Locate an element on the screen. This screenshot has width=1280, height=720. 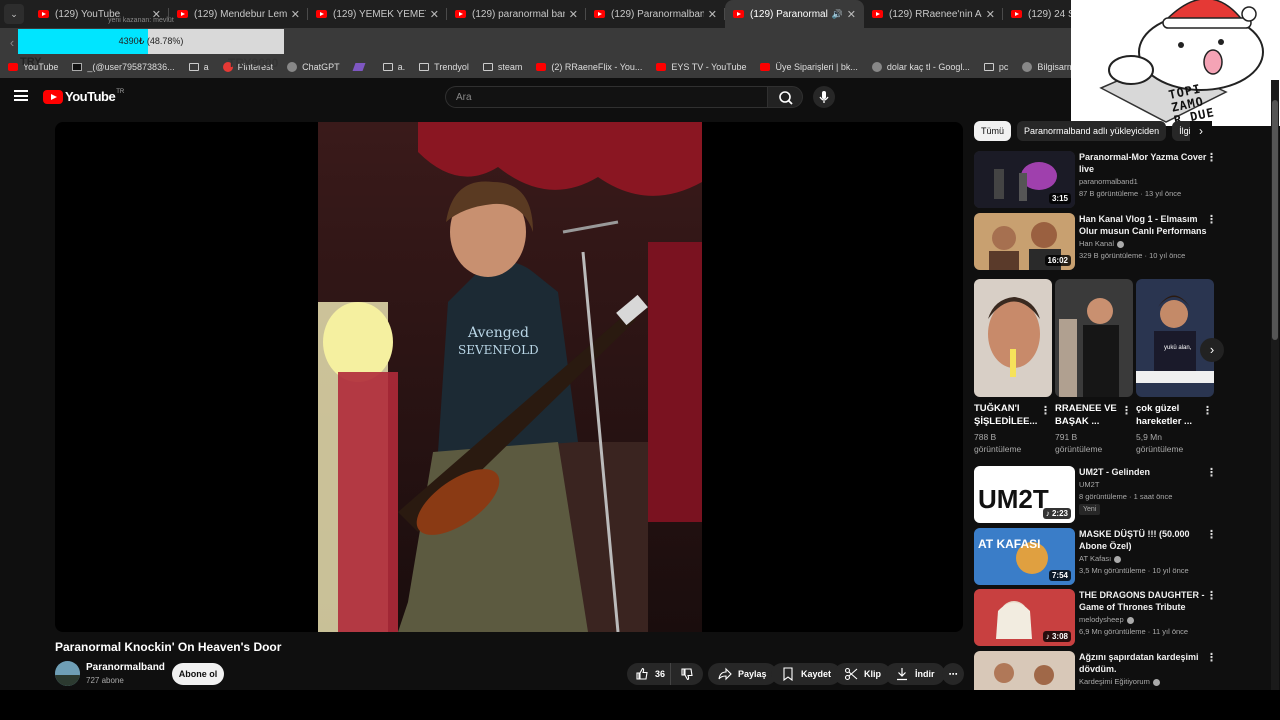
download-label: İndir is located at coordinates (925, 674).